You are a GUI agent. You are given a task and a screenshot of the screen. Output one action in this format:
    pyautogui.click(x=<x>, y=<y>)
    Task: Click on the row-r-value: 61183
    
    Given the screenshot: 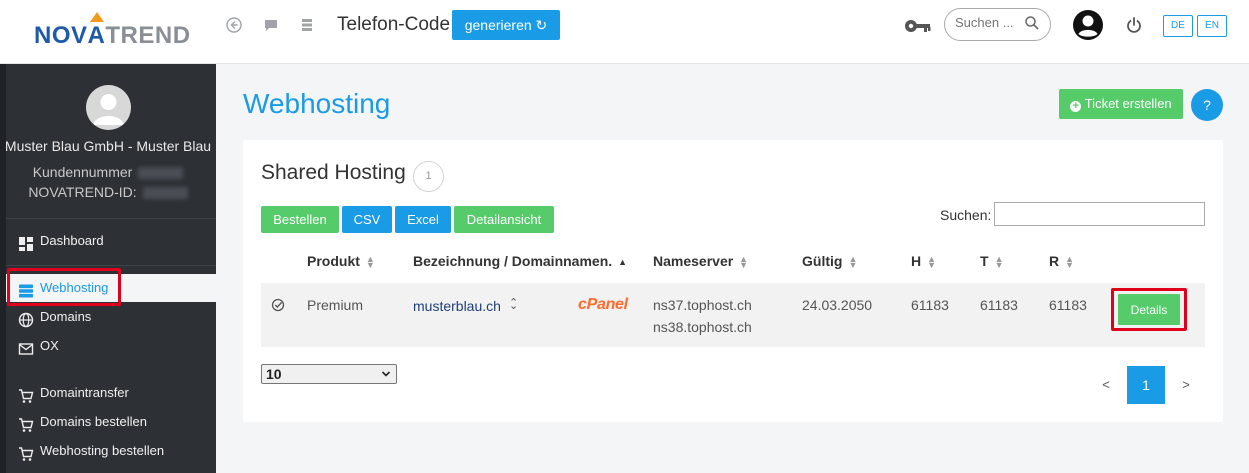 What is the action you would take?
    pyautogui.click(x=1068, y=305)
    